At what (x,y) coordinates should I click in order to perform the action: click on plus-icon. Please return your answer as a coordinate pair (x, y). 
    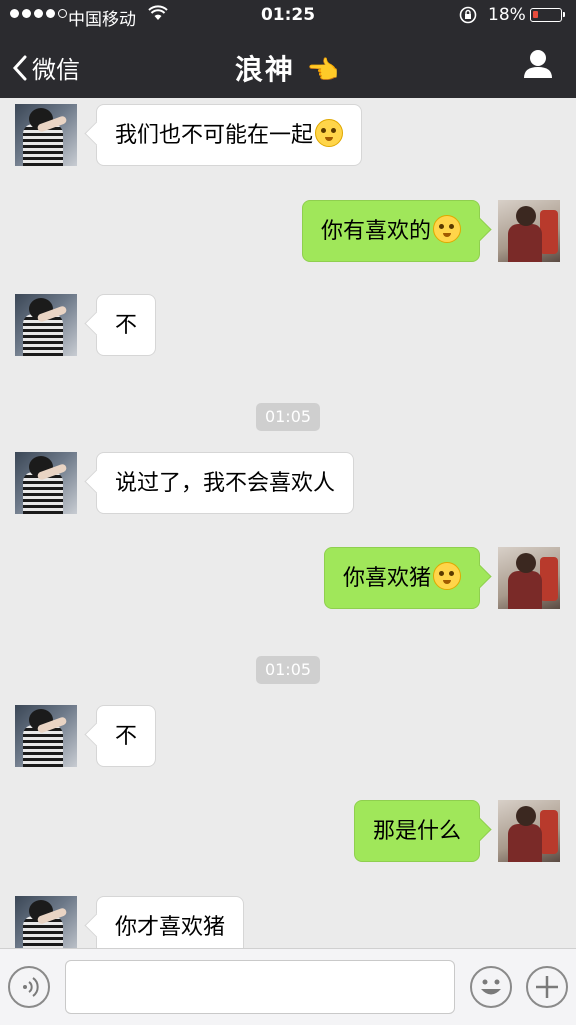
    Looking at the image, I should click on (547, 987).